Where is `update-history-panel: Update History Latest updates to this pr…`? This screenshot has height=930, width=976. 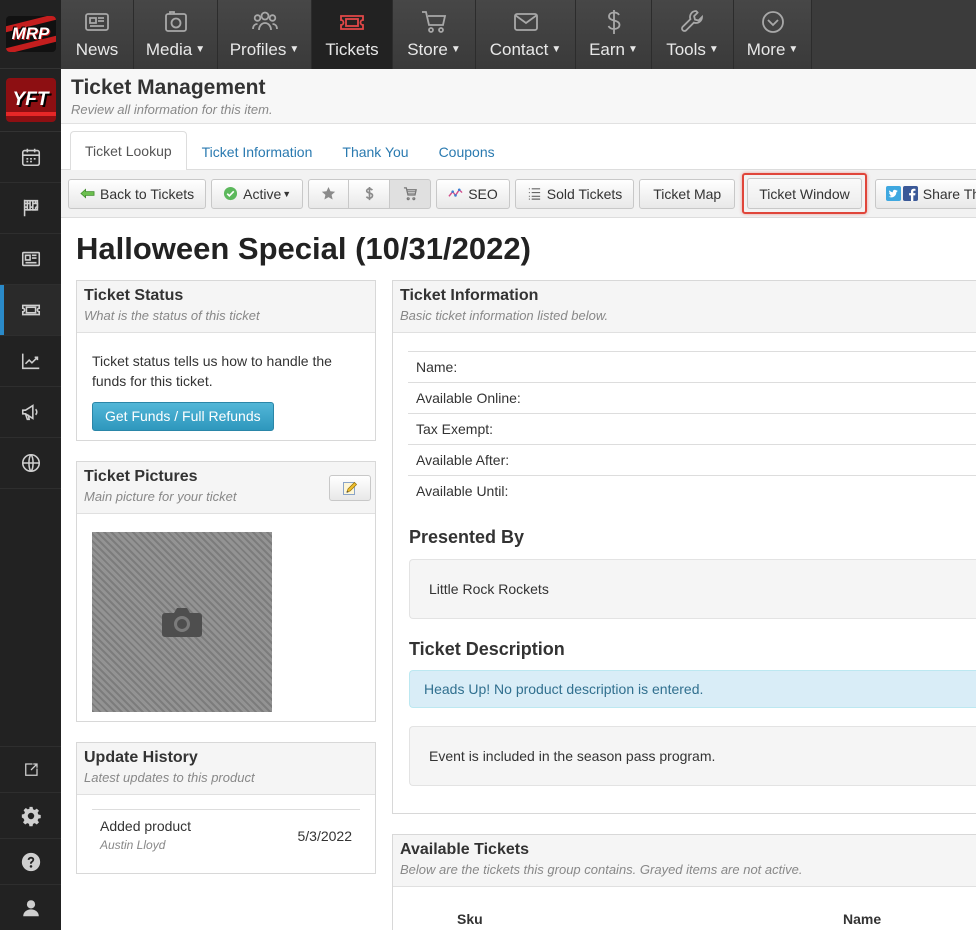 update-history-panel: Update History Latest updates to this pr… is located at coordinates (226, 808).